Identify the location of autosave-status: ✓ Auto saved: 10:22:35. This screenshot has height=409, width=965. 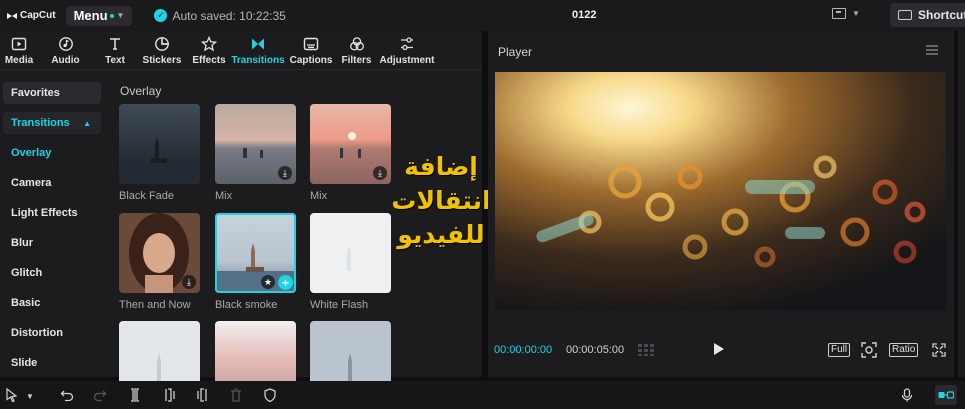
(220, 15).